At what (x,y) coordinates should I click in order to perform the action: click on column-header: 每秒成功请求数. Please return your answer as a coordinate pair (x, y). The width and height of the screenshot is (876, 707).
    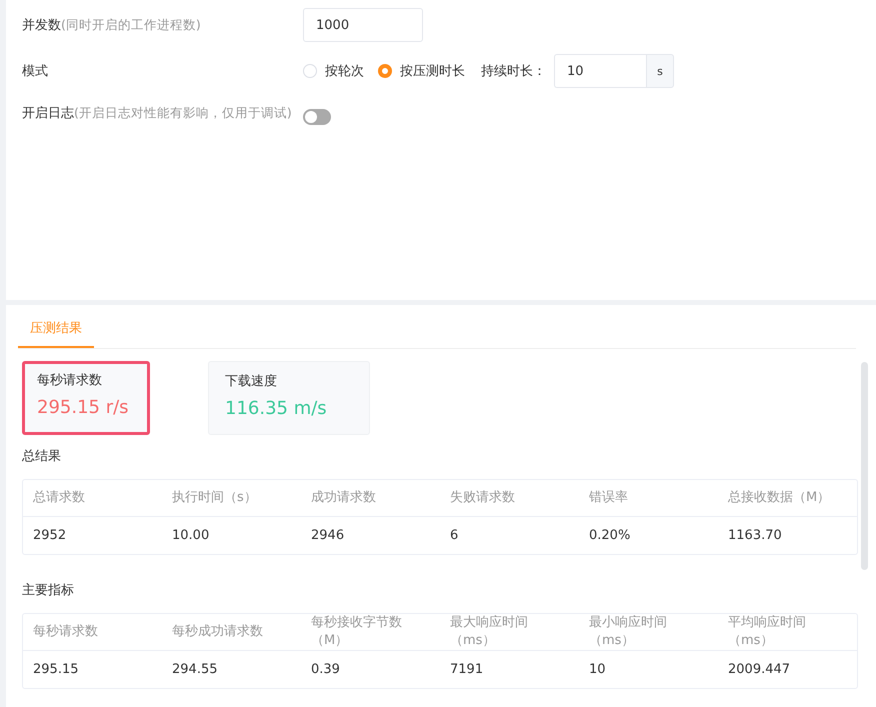
    Looking at the image, I should click on (217, 632).